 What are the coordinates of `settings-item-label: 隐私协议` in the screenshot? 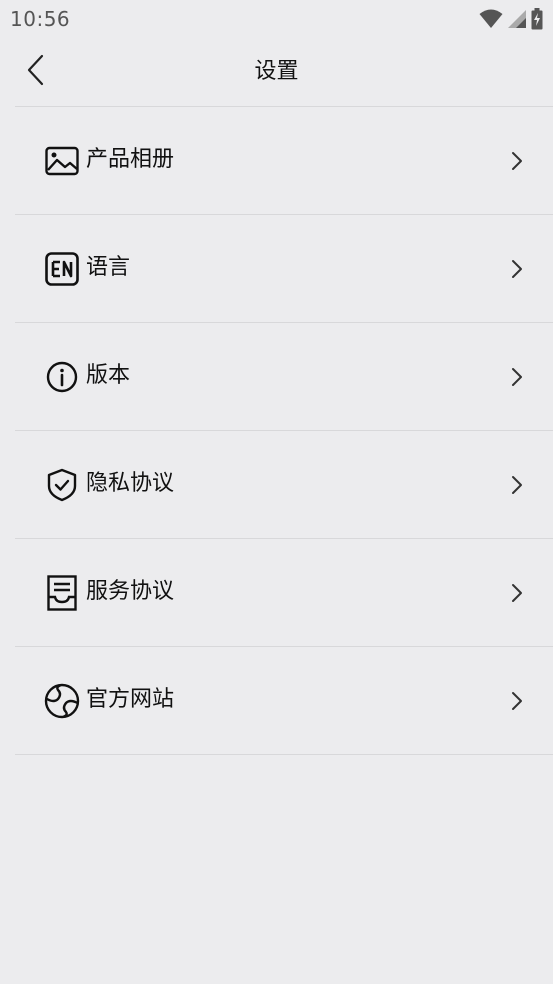 It's located at (130, 483).